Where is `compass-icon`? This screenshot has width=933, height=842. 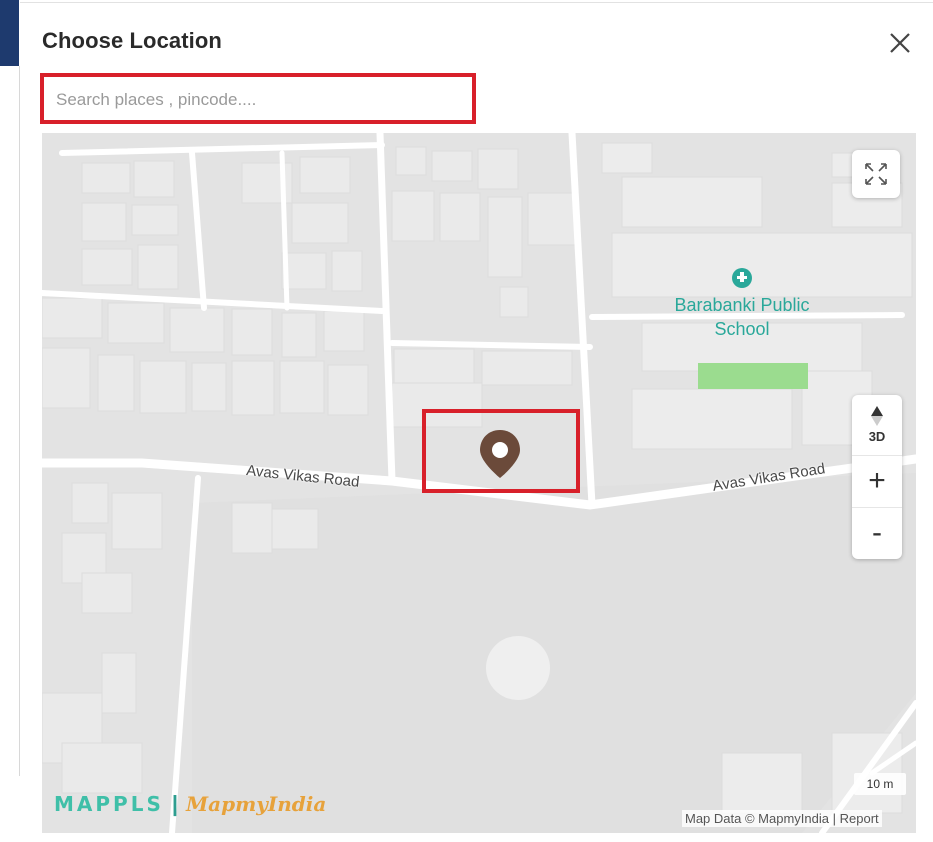
compass-icon is located at coordinates (877, 415).